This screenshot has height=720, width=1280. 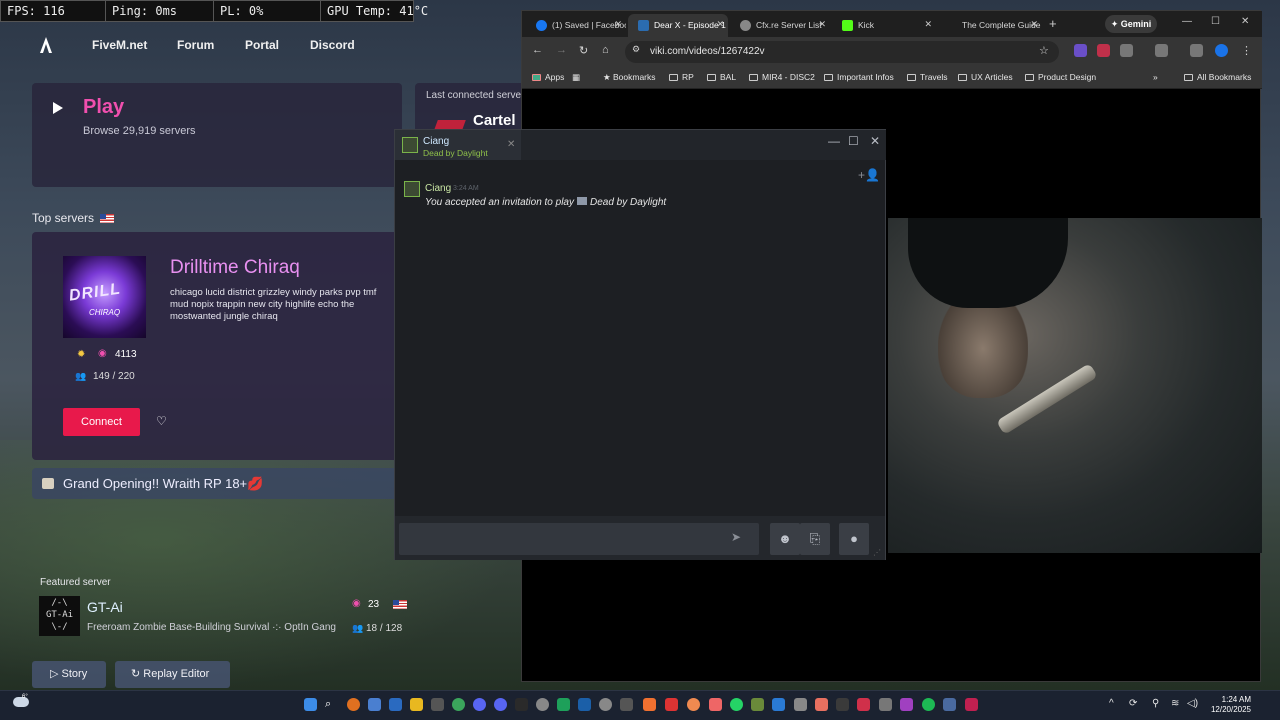 What do you see at coordinates (678, 25) in the screenshot?
I see `tab-viki: Dear X - Episode 1 ✕` at bounding box center [678, 25].